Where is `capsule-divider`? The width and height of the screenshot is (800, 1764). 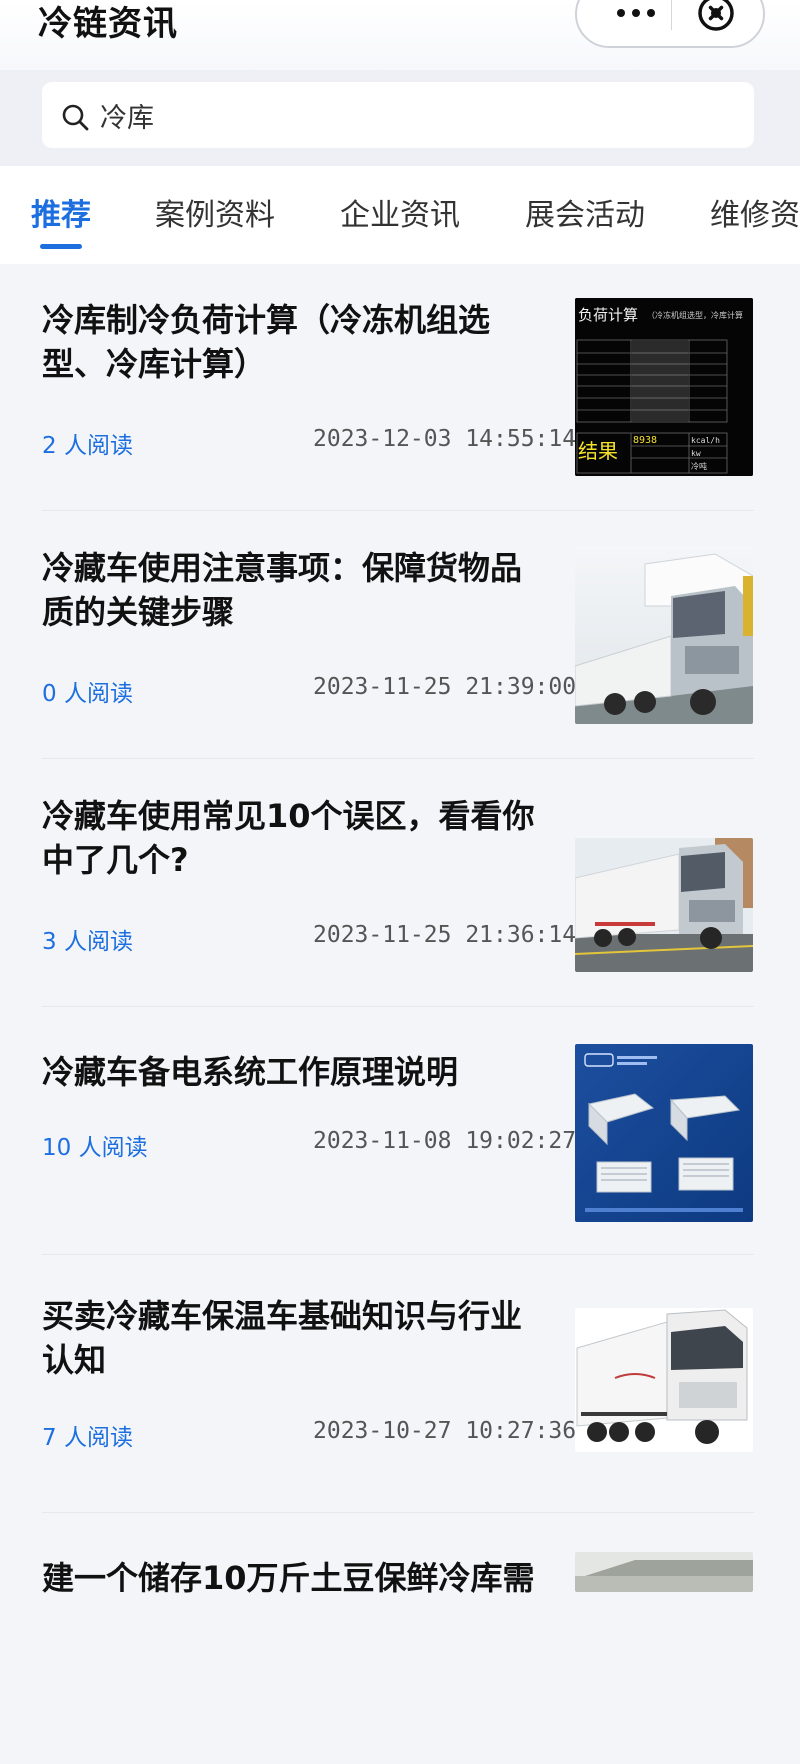 capsule-divider is located at coordinates (671, 15).